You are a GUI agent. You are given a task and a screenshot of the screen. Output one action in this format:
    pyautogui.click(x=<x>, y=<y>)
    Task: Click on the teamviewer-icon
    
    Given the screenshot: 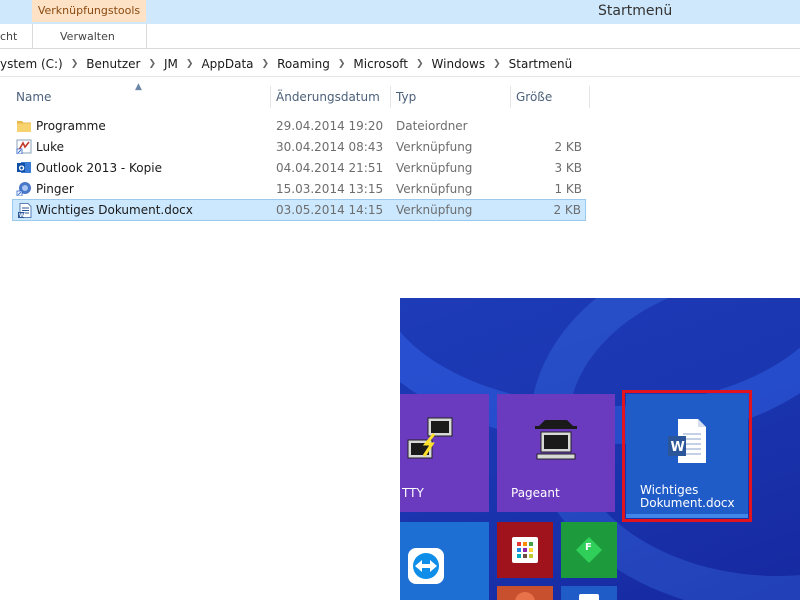 What is the action you would take?
    pyautogui.click(x=426, y=566)
    